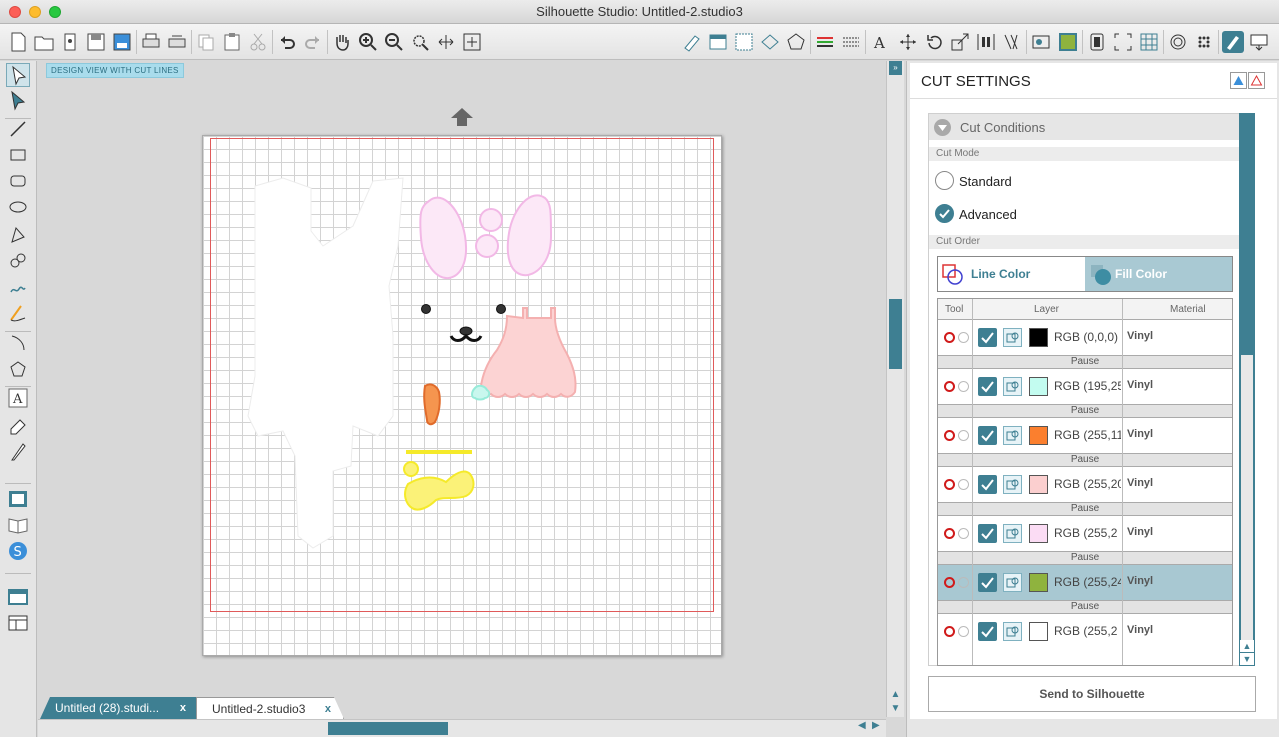 This screenshot has height=737, width=1279. I want to click on cut-scissors-icon, so click(258, 42).